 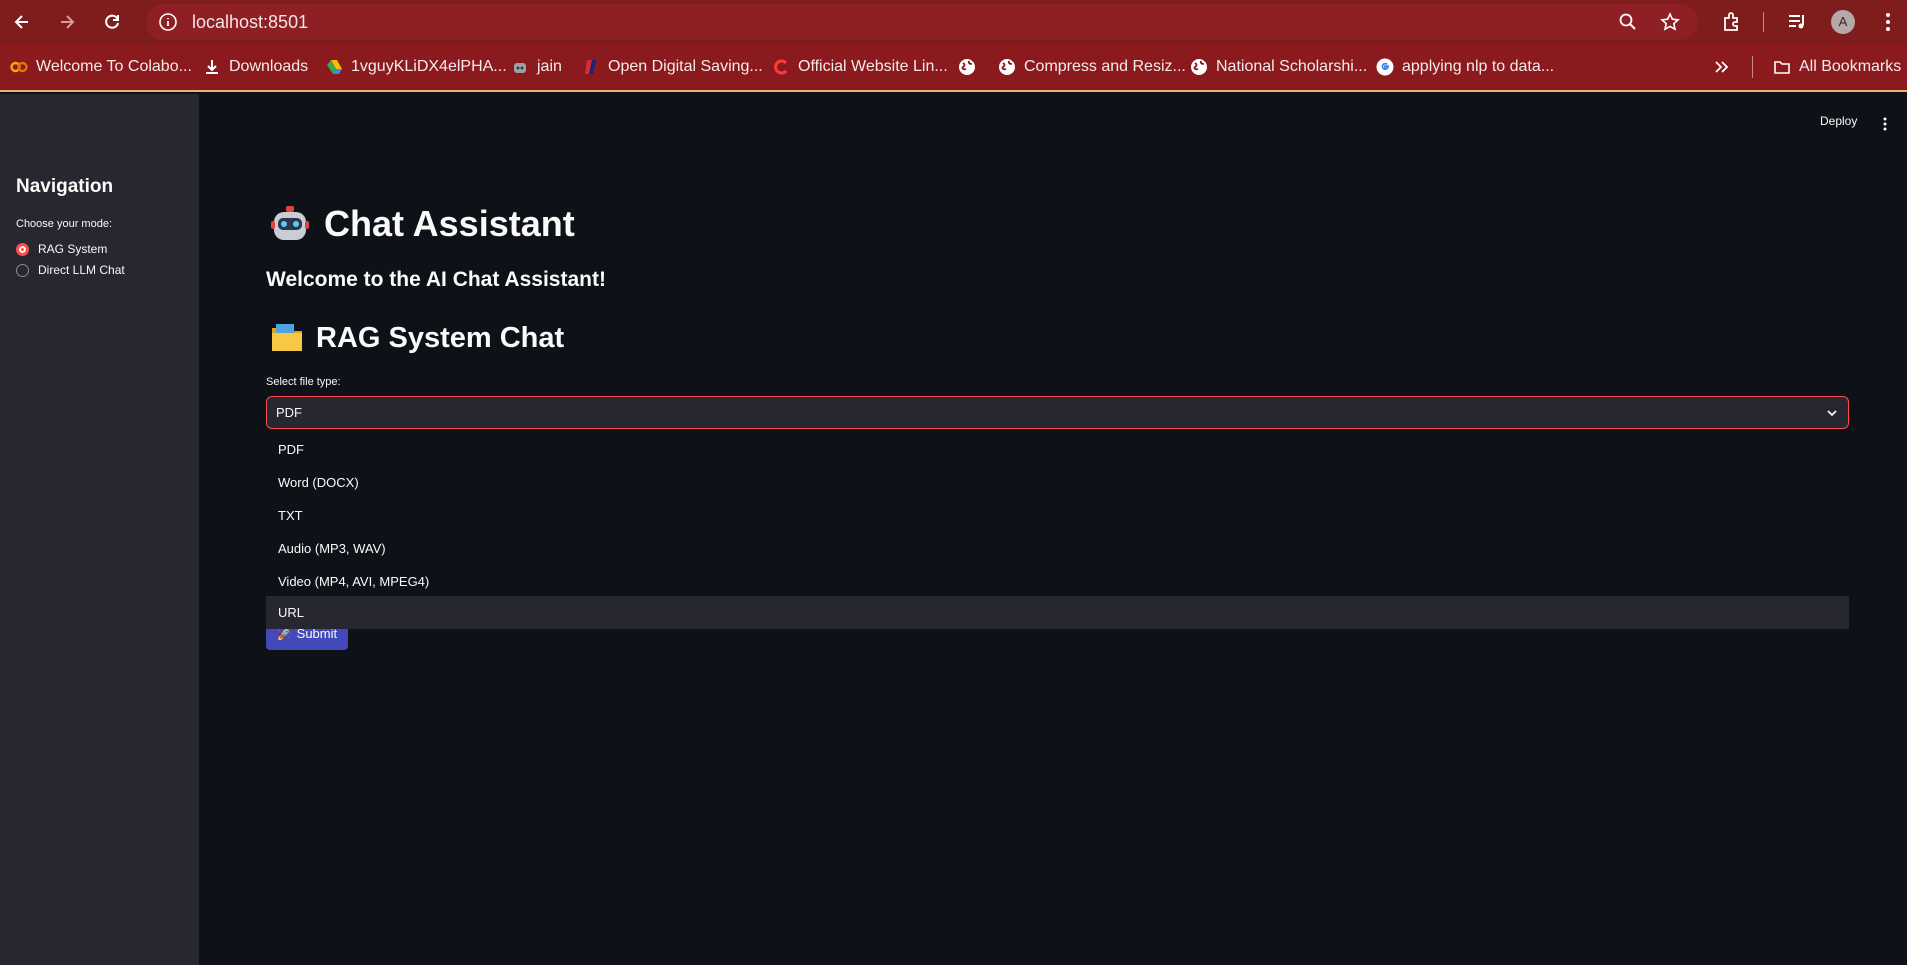 I want to click on file-type-label: Select file type:, so click(x=303, y=382).